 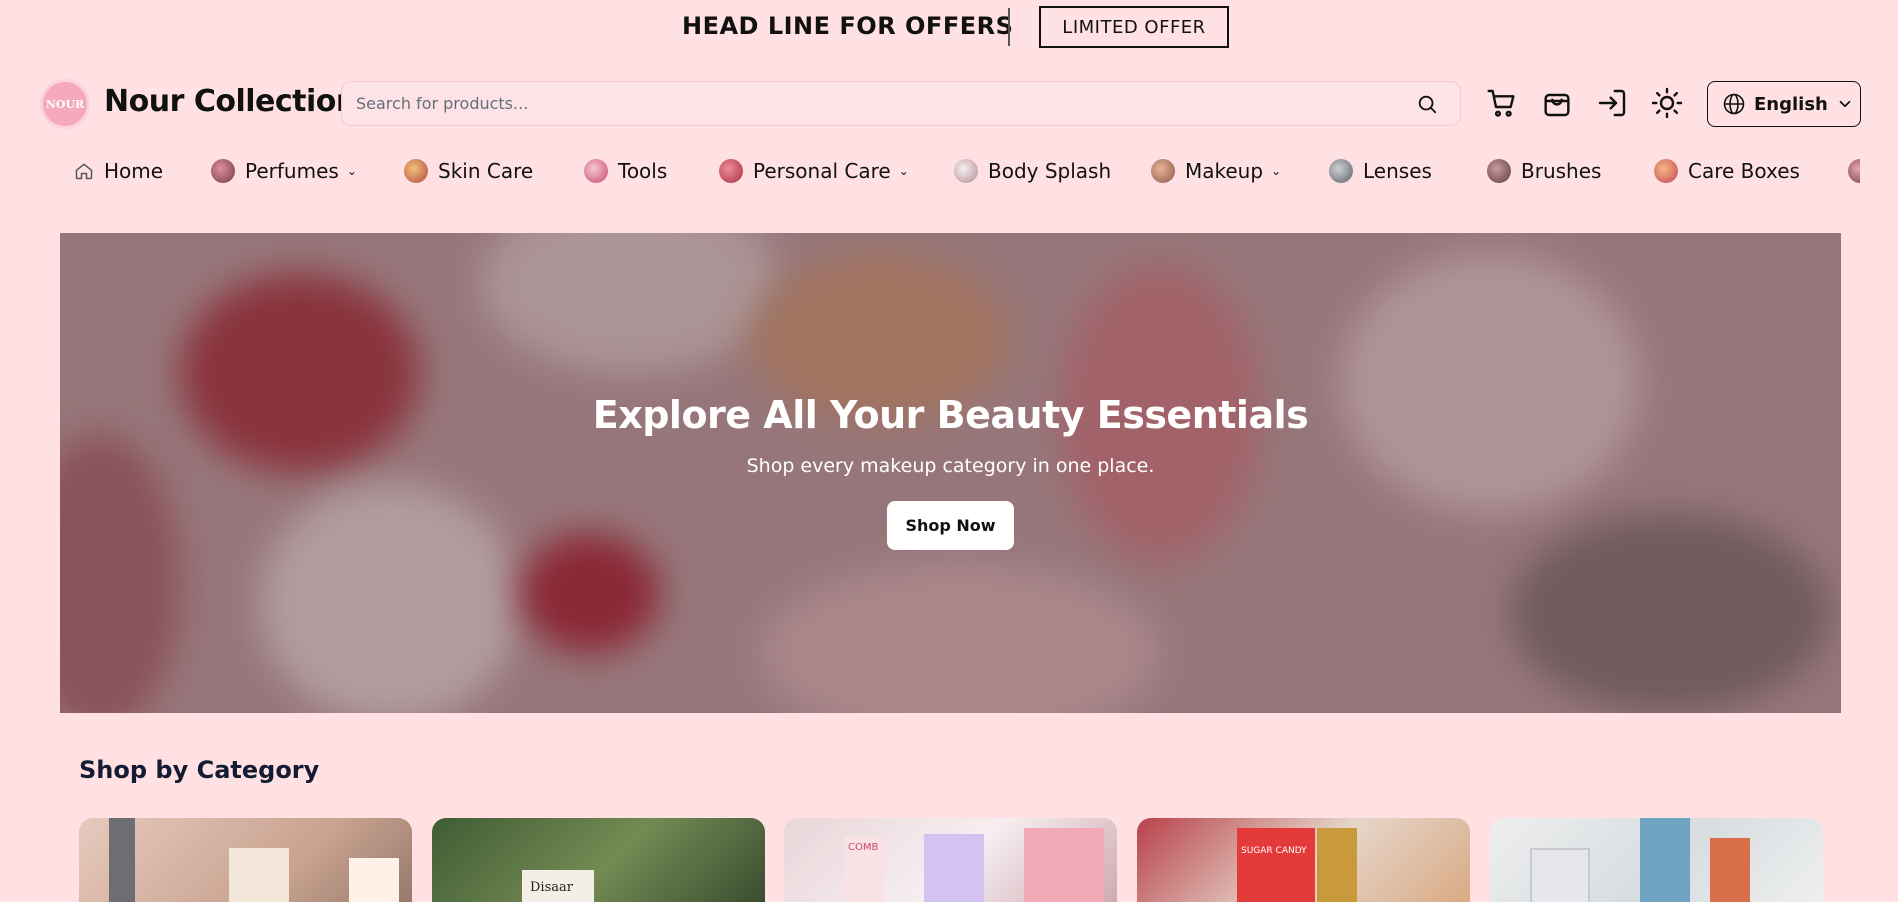 I want to click on home-icon, so click(x=84, y=171).